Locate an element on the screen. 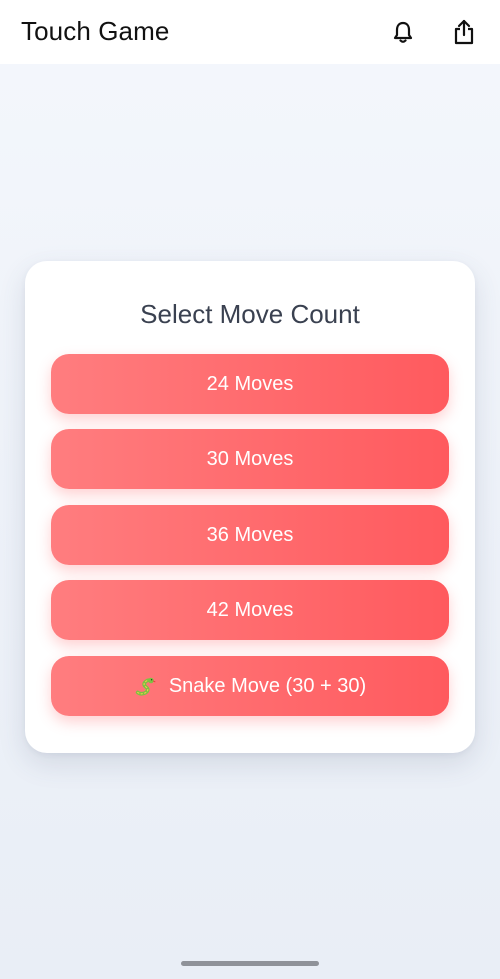 The width and height of the screenshot is (500, 979). moves-30-button: 30 Moves is located at coordinates (250, 459).